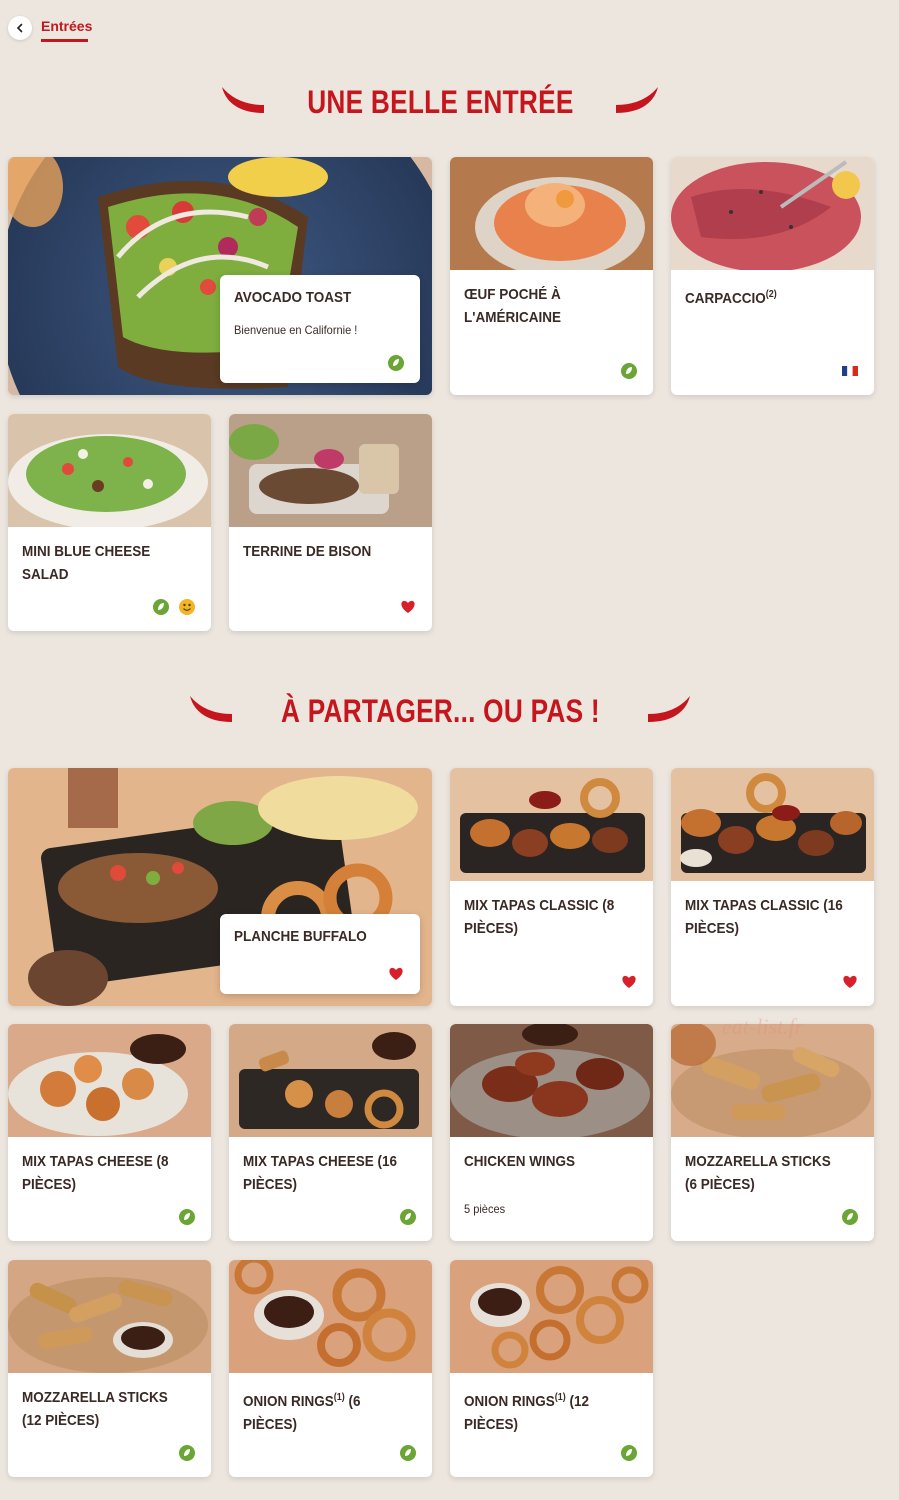  I want to click on menu-card-mozzarella-sticks-6: MOZZARELLA STICKS (6 PIÈCES), so click(772, 1132).